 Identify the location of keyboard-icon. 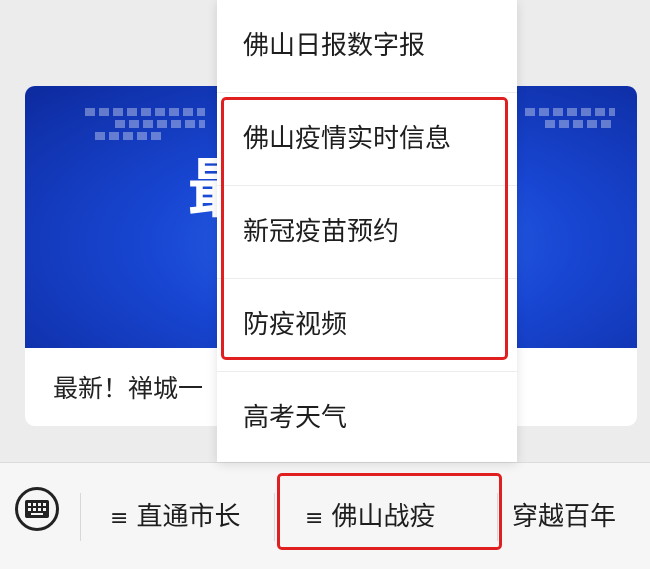
(37, 509).